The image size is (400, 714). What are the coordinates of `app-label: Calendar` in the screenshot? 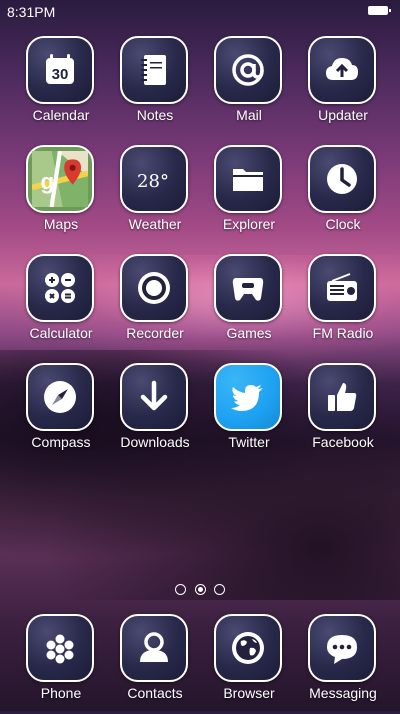 It's located at (61, 115).